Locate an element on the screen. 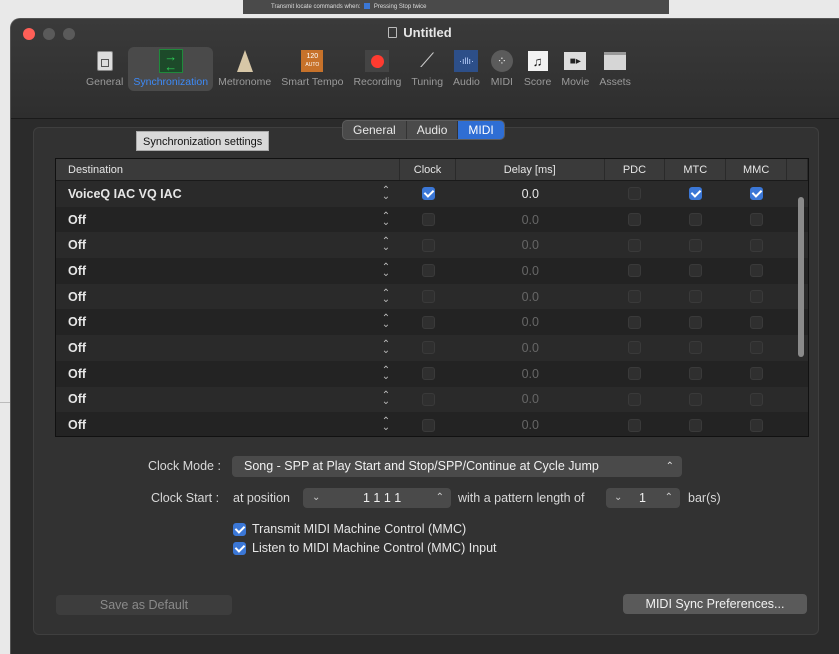  header-destination: Destination is located at coordinates (228, 169).